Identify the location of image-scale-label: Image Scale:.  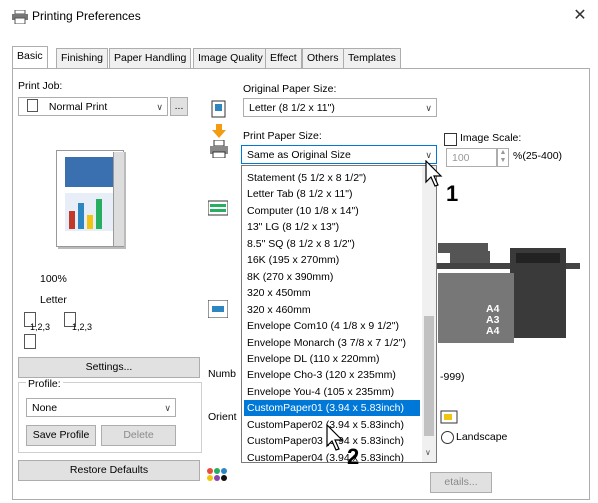
(491, 138).